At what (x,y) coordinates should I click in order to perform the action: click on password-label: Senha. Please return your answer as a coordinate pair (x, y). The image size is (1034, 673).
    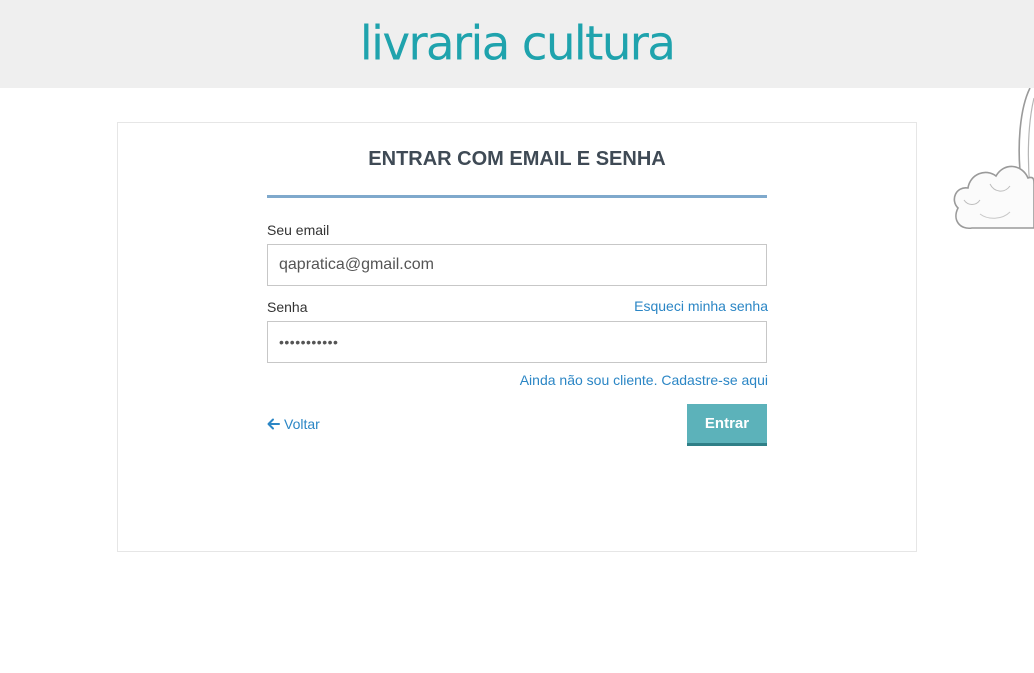
    Looking at the image, I should click on (287, 307).